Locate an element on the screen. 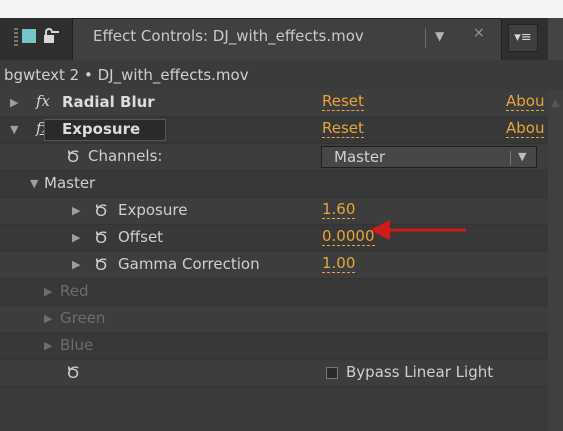  drag-grip-icon is located at coordinates (16, 38).